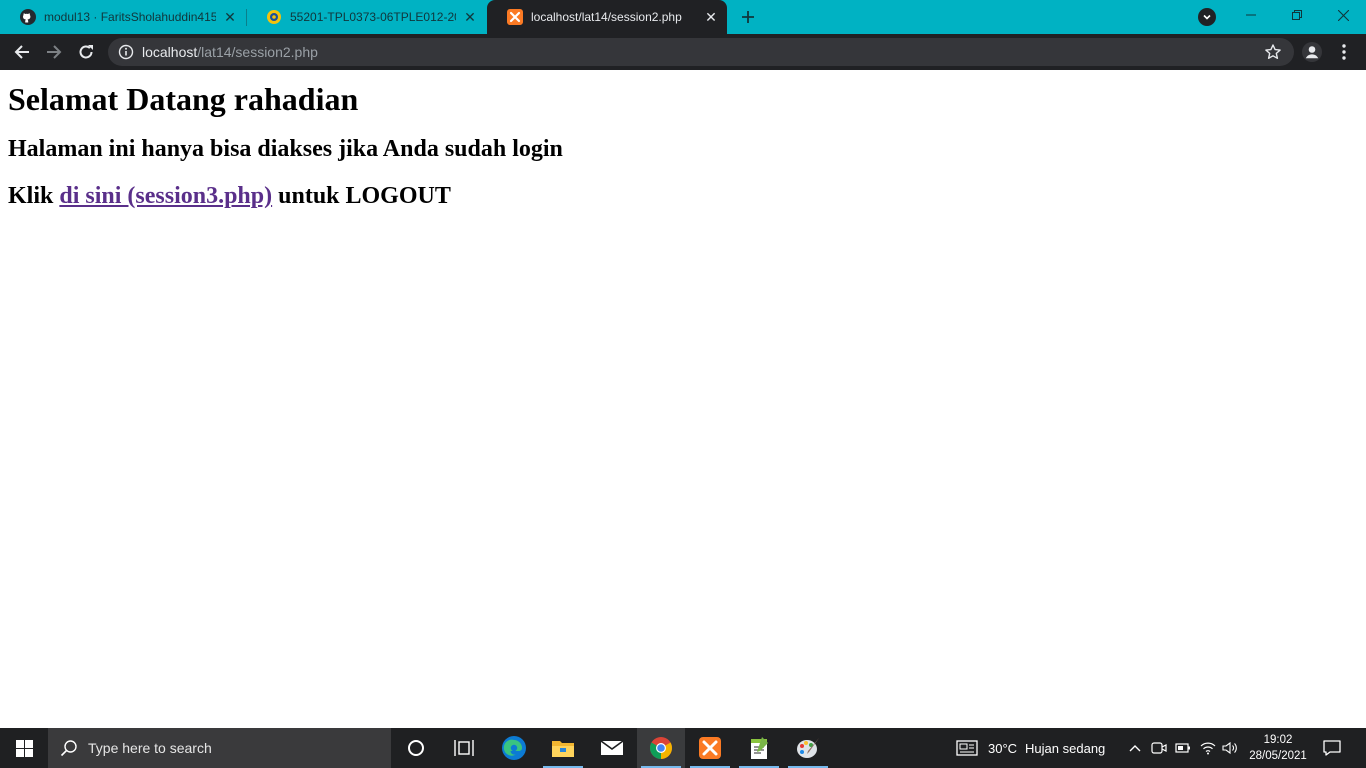 The width and height of the screenshot is (1366, 768). What do you see at coordinates (1207, 17) in the screenshot?
I see `tab-search-button` at bounding box center [1207, 17].